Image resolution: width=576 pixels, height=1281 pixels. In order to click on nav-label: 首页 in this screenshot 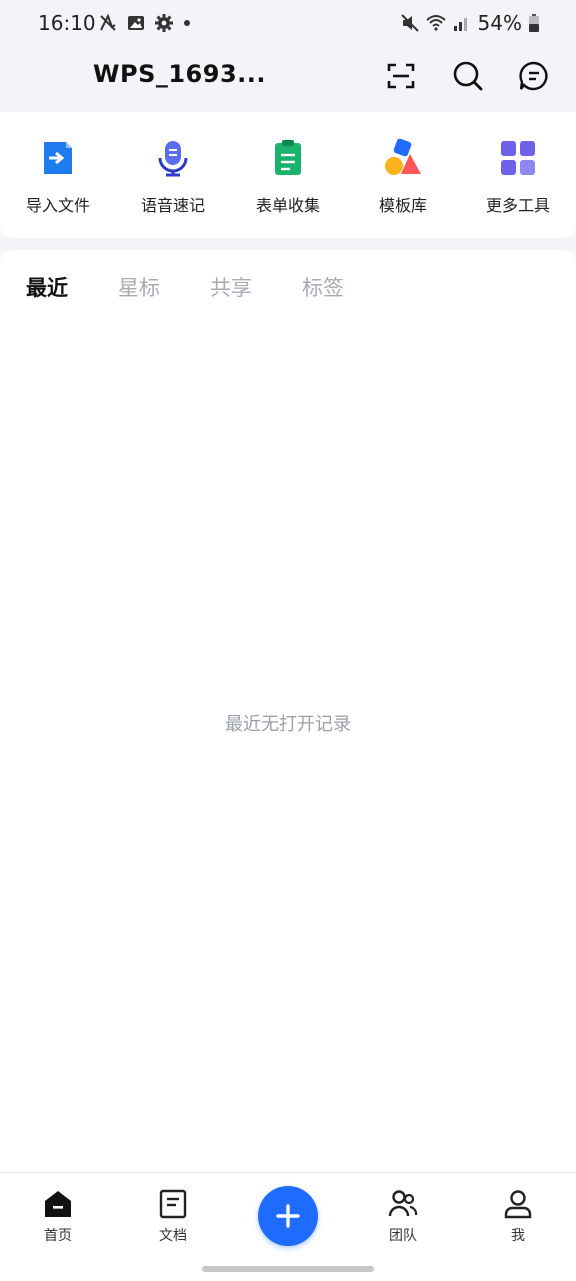, I will do `click(58, 1236)`.